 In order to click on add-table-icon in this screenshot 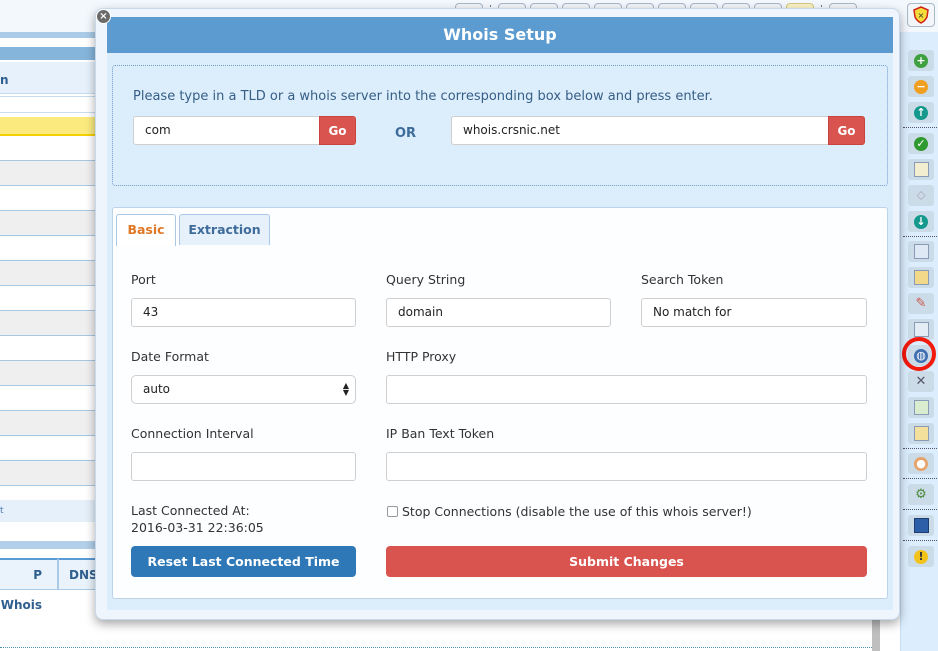, I will do `click(921, 251)`.